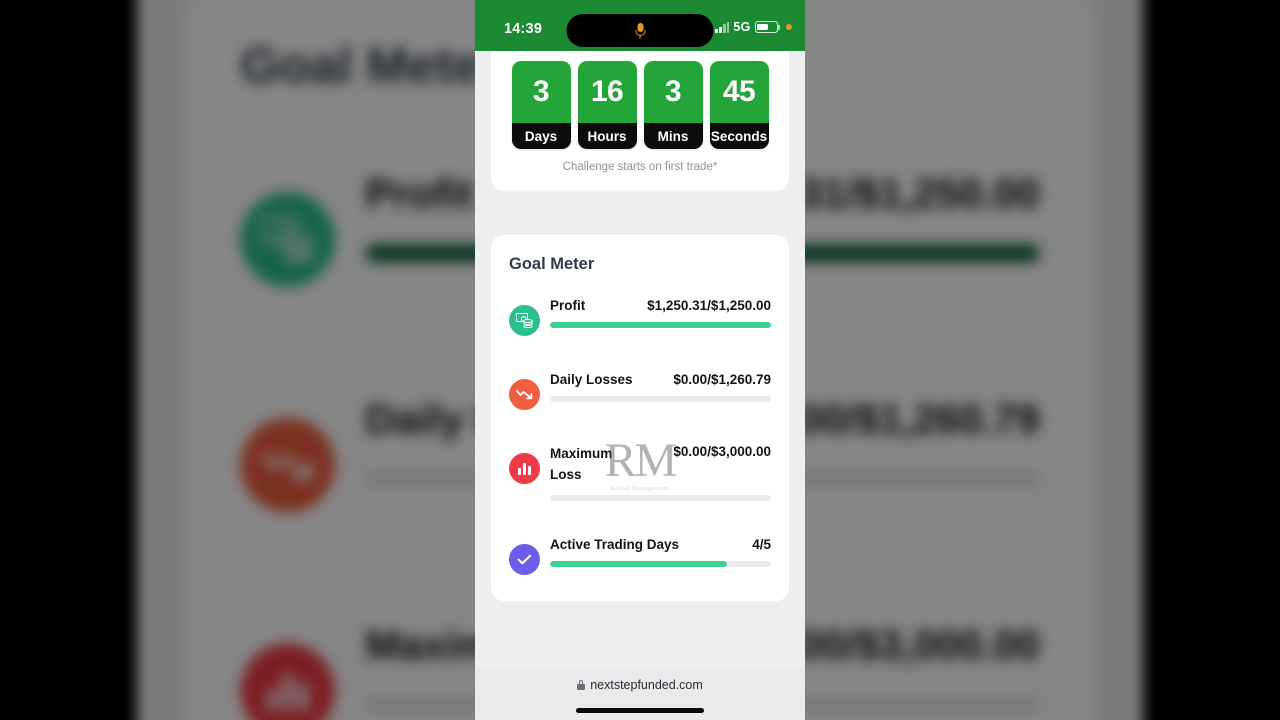  I want to click on network-type-label: 5G, so click(742, 27).